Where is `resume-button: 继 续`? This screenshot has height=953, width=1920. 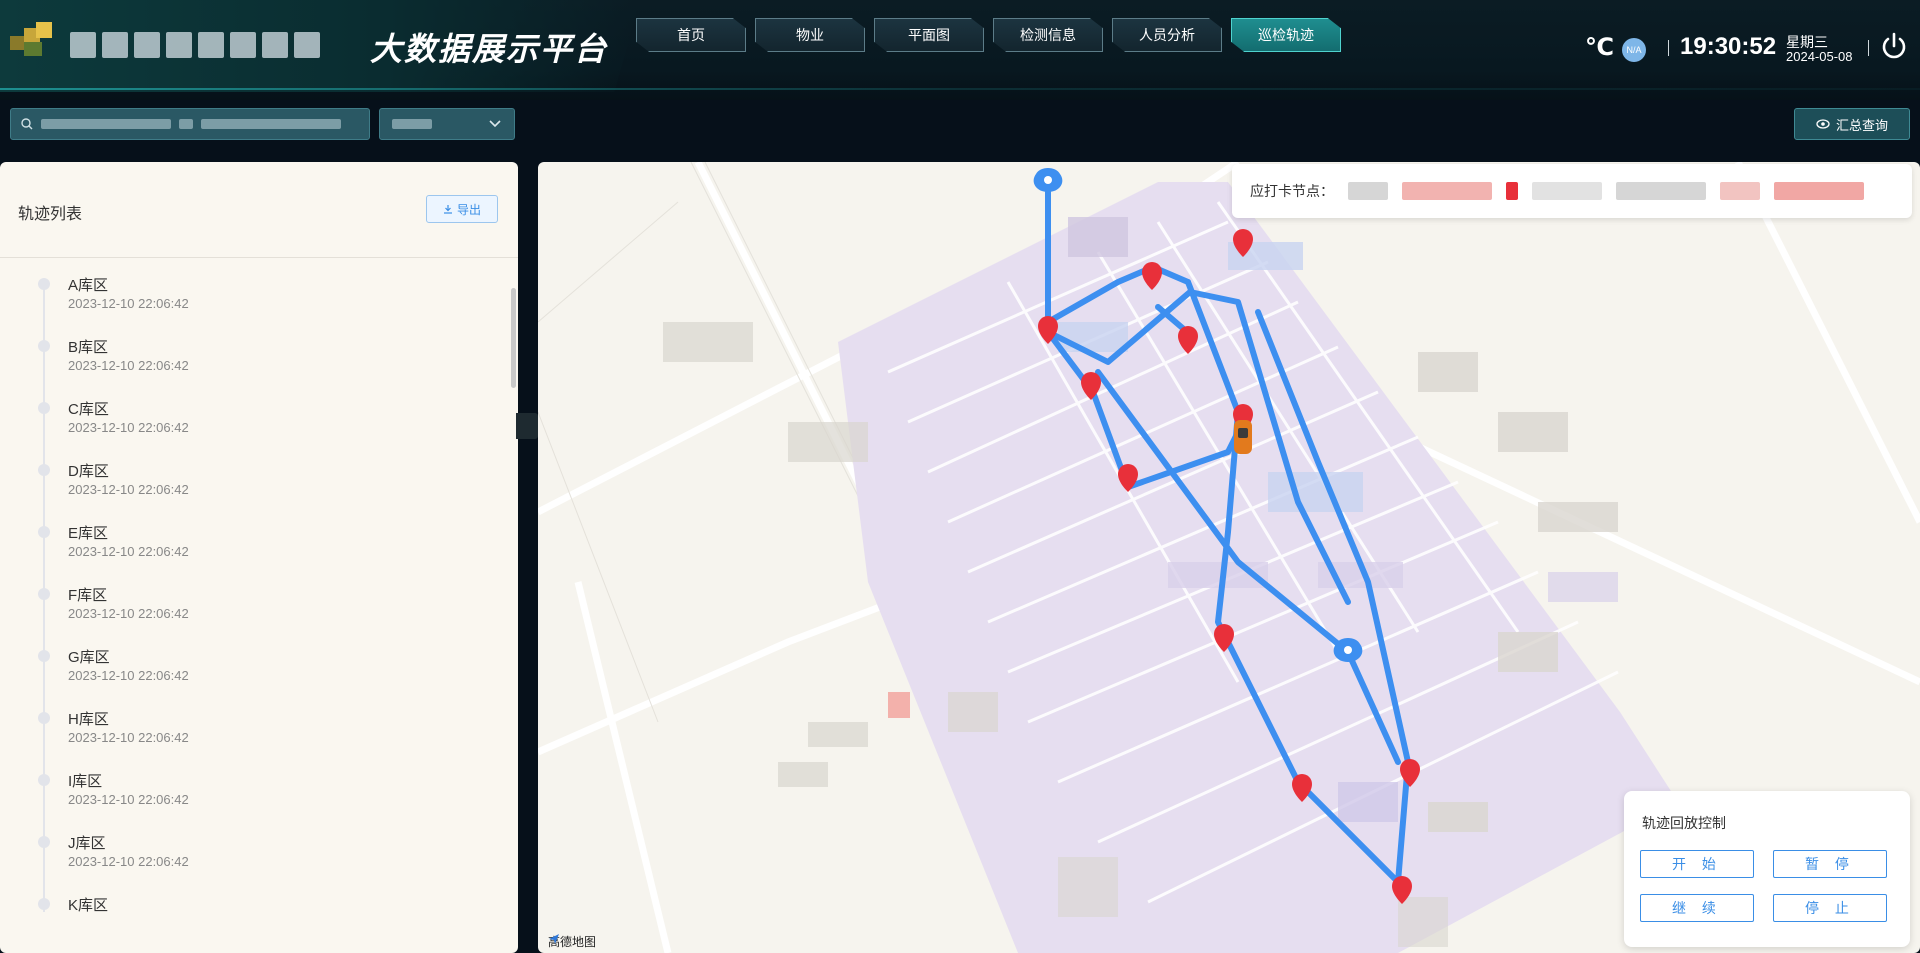 resume-button: 继 续 is located at coordinates (1697, 908).